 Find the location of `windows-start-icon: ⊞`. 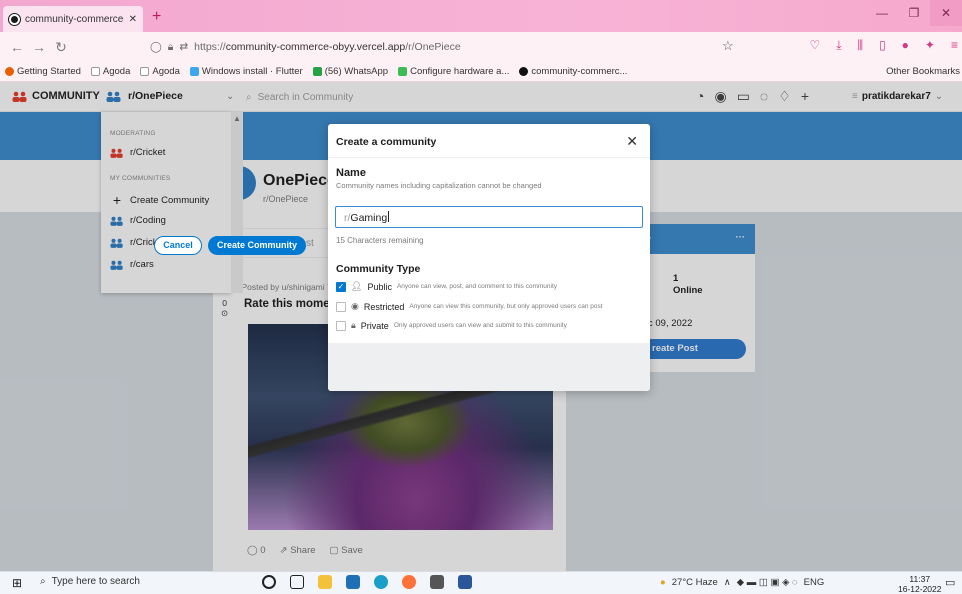

windows-start-icon: ⊞ is located at coordinates (17, 583).